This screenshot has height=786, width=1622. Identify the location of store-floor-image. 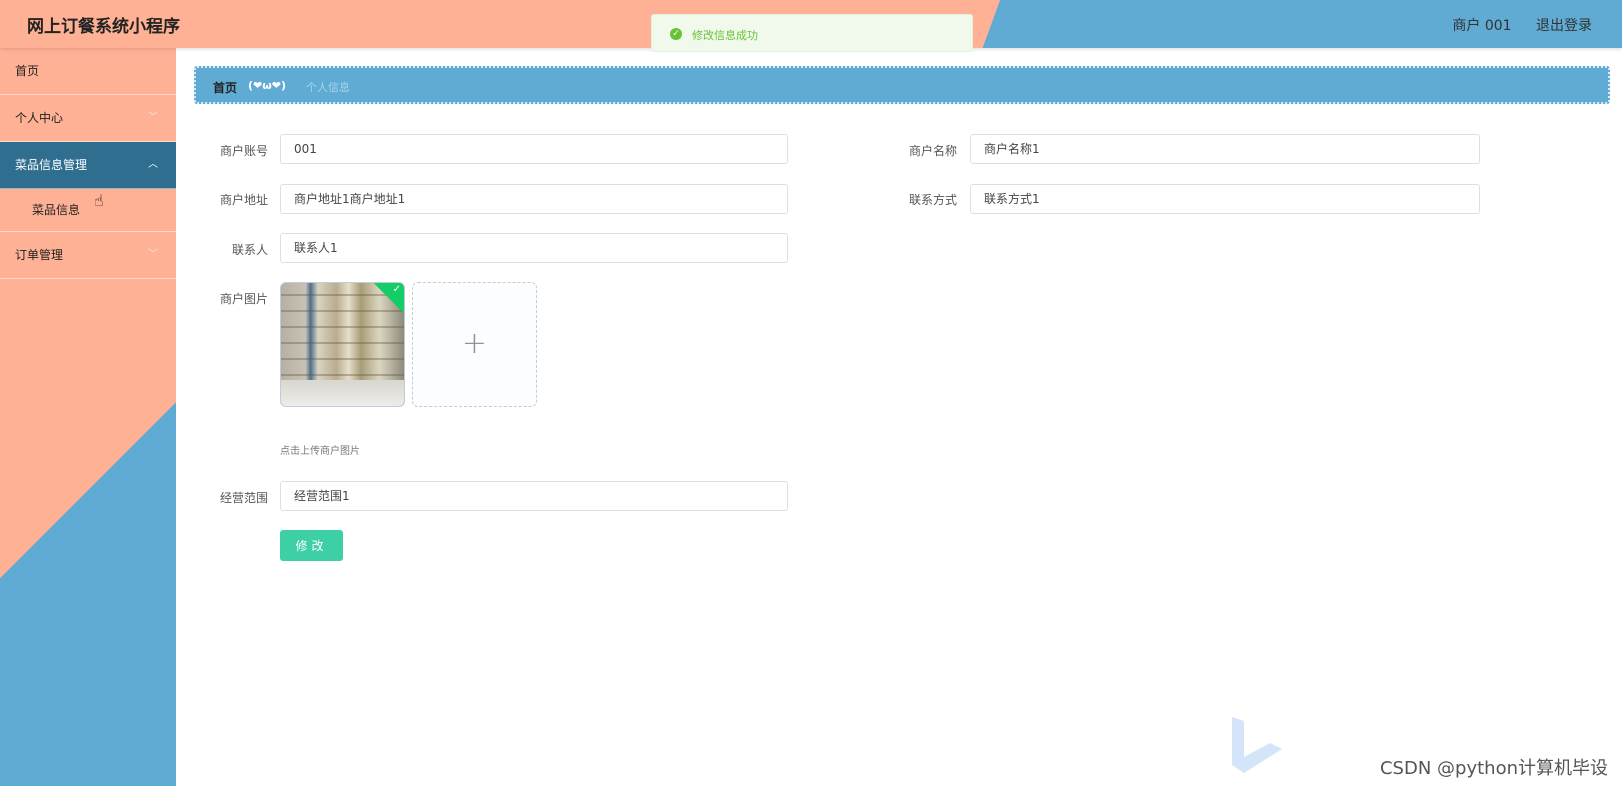
(342, 393).